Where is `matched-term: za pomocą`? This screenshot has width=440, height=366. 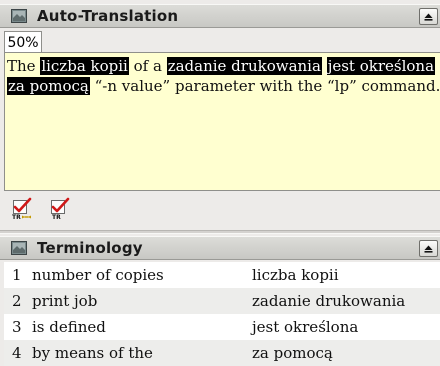
matched-term: za pomocą is located at coordinates (48, 86).